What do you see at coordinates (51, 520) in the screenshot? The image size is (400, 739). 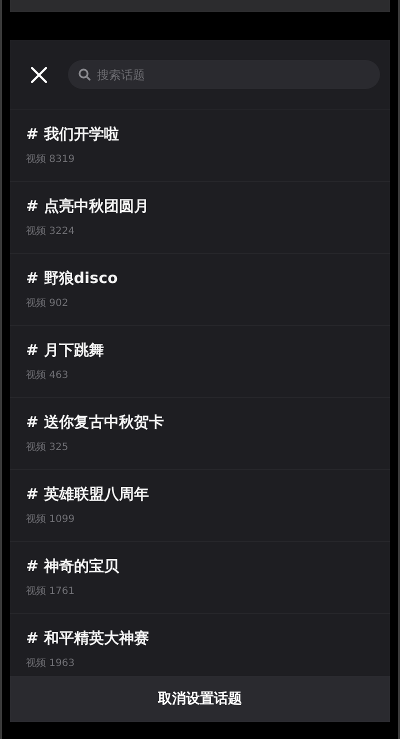 I see `video-count: 视频 1099` at bounding box center [51, 520].